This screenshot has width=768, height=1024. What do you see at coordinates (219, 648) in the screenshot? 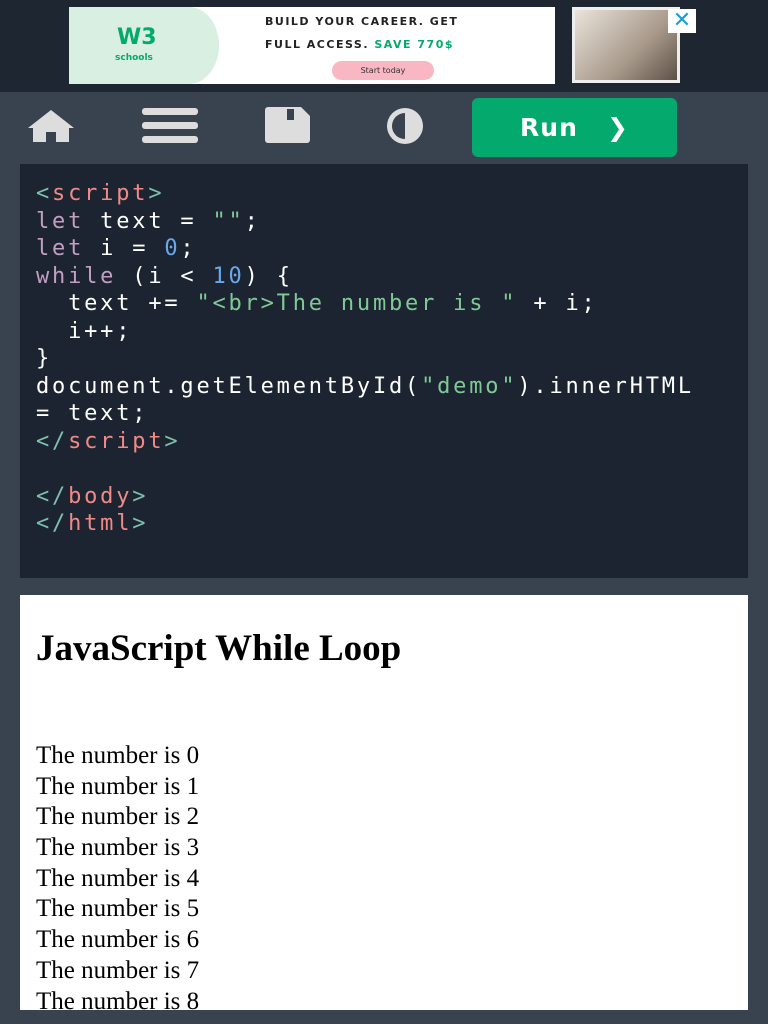
I see `result-heading: JavaScript While Loop` at bounding box center [219, 648].